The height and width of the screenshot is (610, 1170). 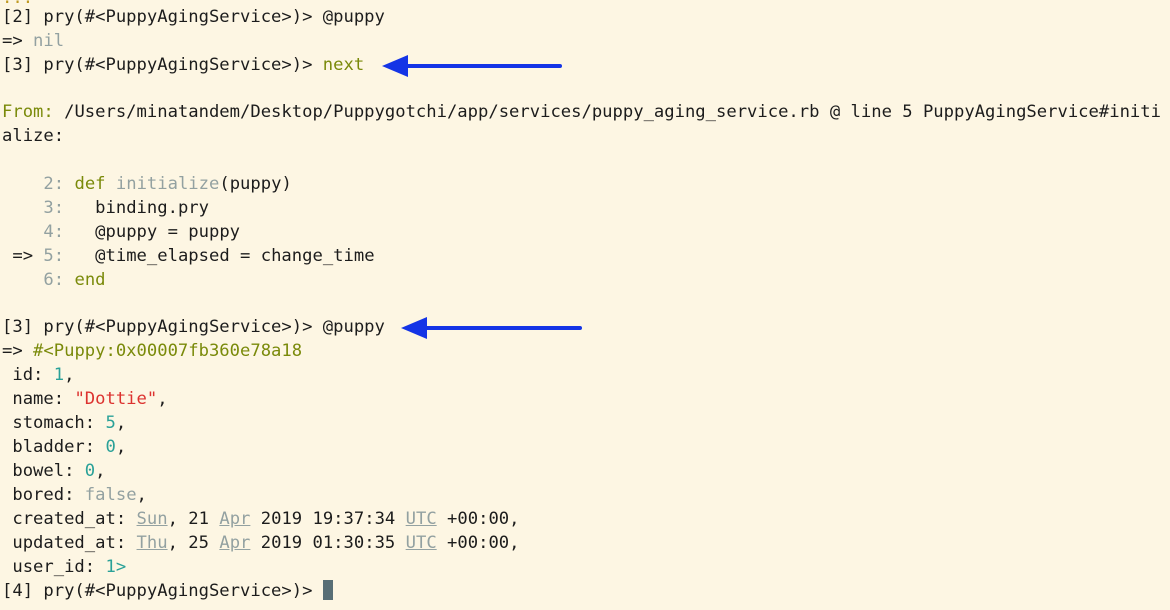 What do you see at coordinates (255, 184) in the screenshot?
I see `code-text: (puppy)` at bounding box center [255, 184].